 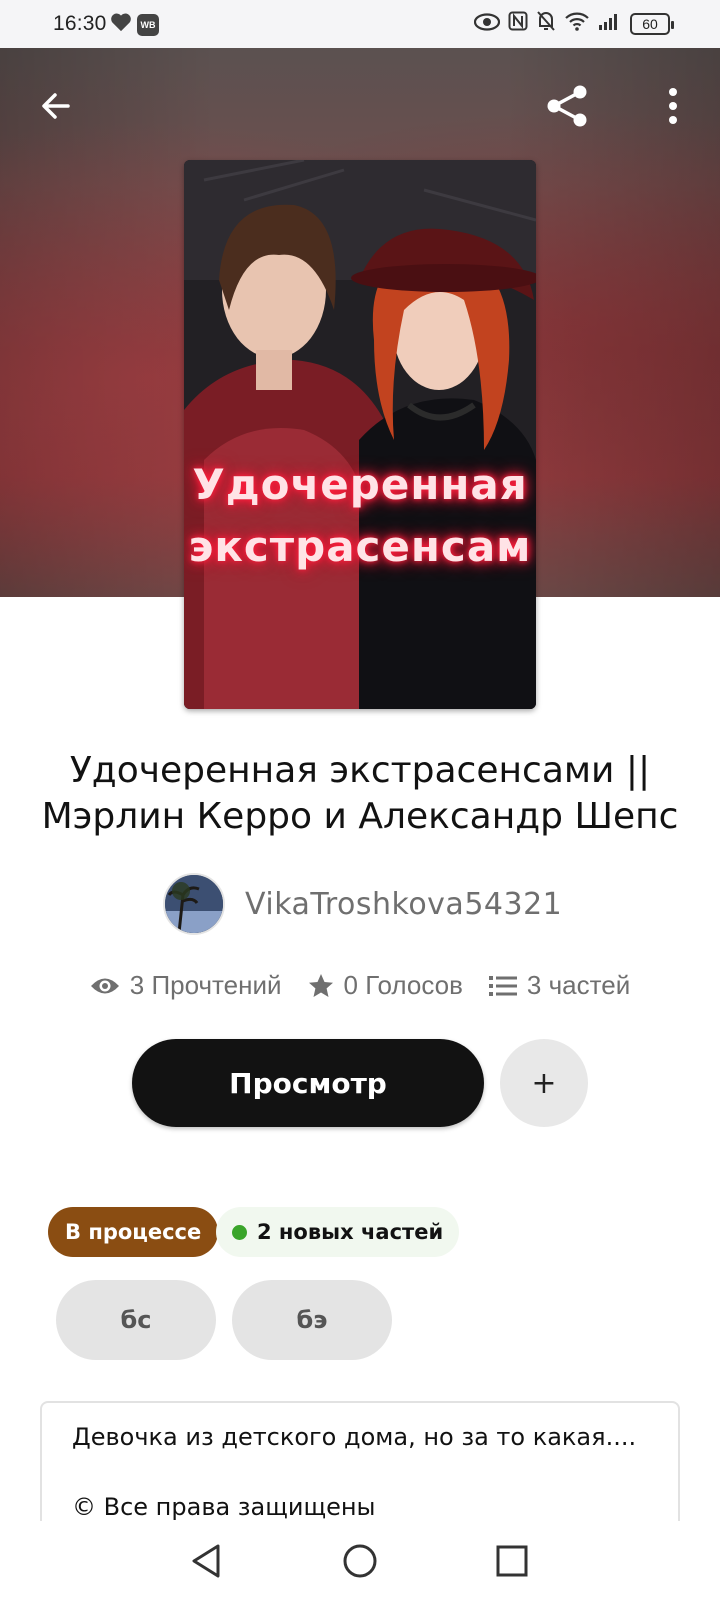 I want to click on story-stats: 3 Прочтений 0 Голосов 3 частей, so click(x=360, y=985).